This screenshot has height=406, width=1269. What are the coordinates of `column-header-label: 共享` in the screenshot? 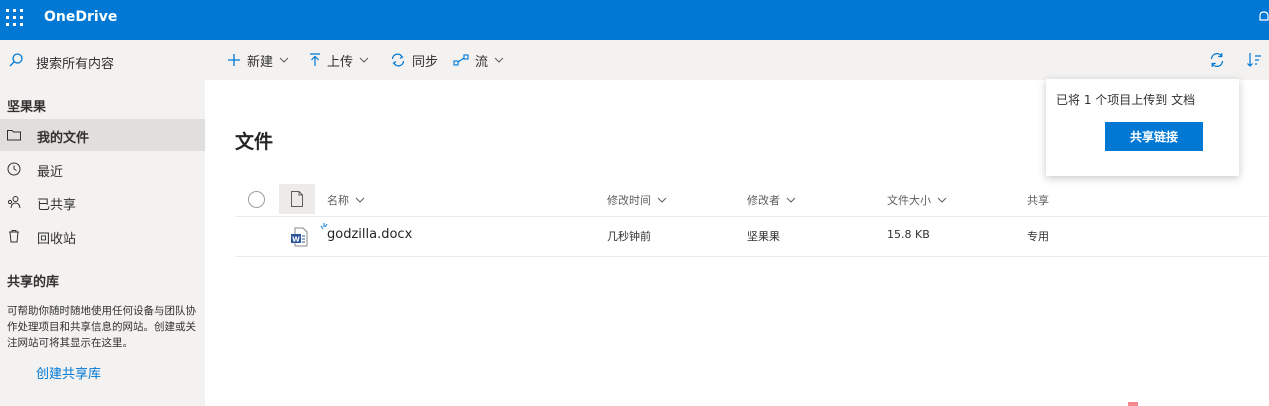 It's located at (1038, 200).